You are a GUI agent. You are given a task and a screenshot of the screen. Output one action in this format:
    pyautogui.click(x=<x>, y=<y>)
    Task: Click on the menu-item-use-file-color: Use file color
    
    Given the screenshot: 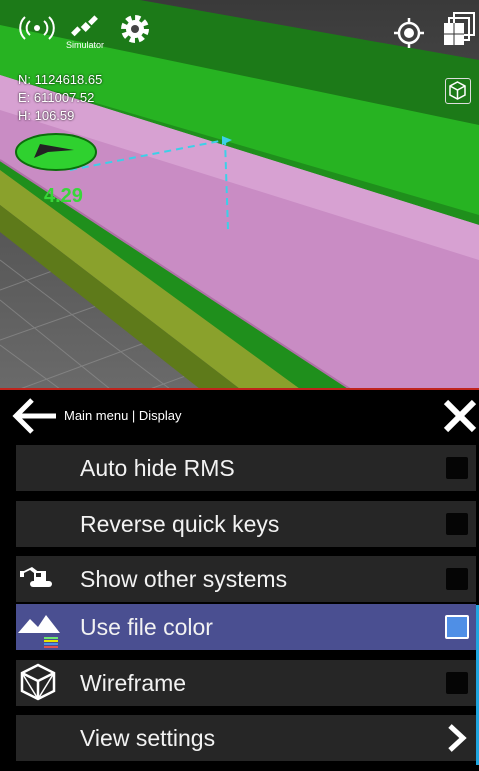 What is the action you would take?
    pyautogui.click(x=246, y=627)
    